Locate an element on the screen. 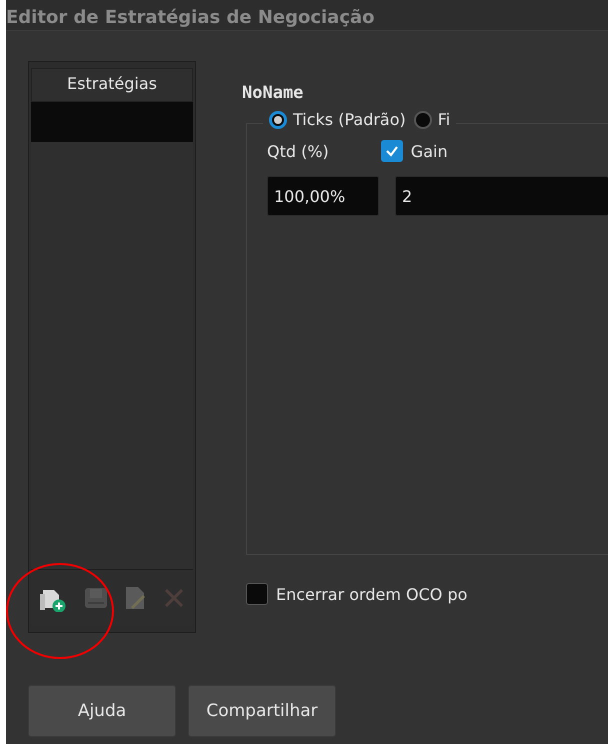 Image resolution: width=608 pixels, height=744 pixels. oco-checkbox: Encerrar ordem OCO po is located at coordinates (427, 594).